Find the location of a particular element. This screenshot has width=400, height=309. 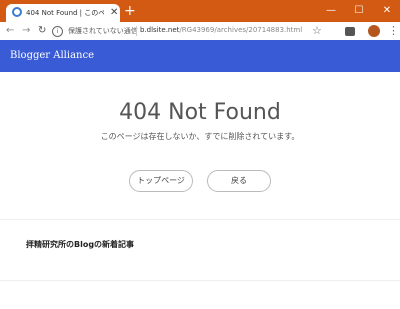

url-domain: b.dlsite.net is located at coordinates (160, 30).